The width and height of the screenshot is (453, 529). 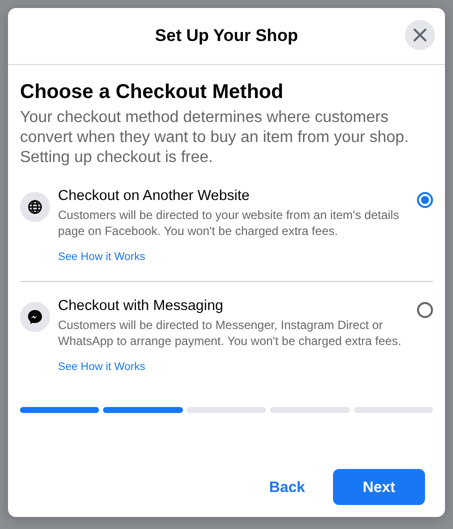 I want to click on dialog-title: Set Up Your Shop, so click(x=226, y=36).